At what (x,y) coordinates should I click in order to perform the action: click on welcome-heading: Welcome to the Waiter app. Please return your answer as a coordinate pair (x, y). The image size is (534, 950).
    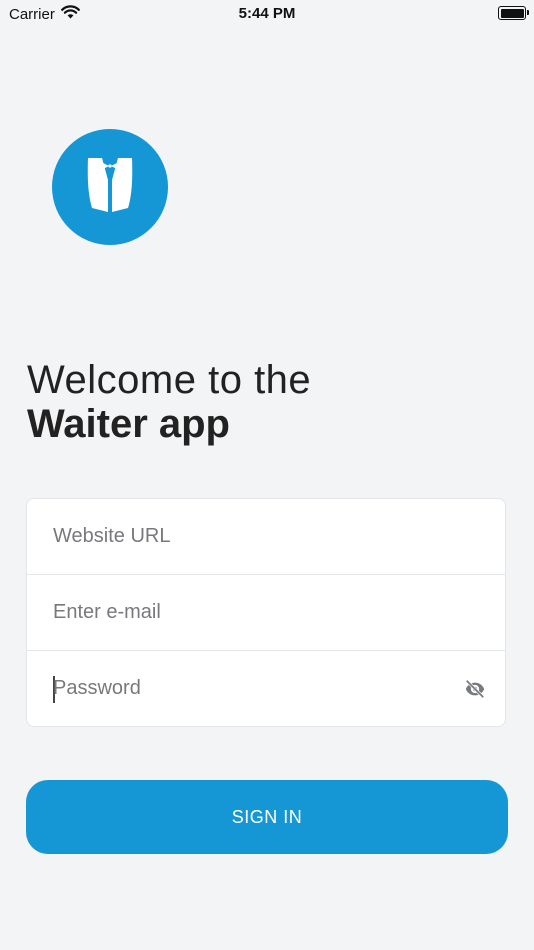
    Looking at the image, I should click on (169, 402).